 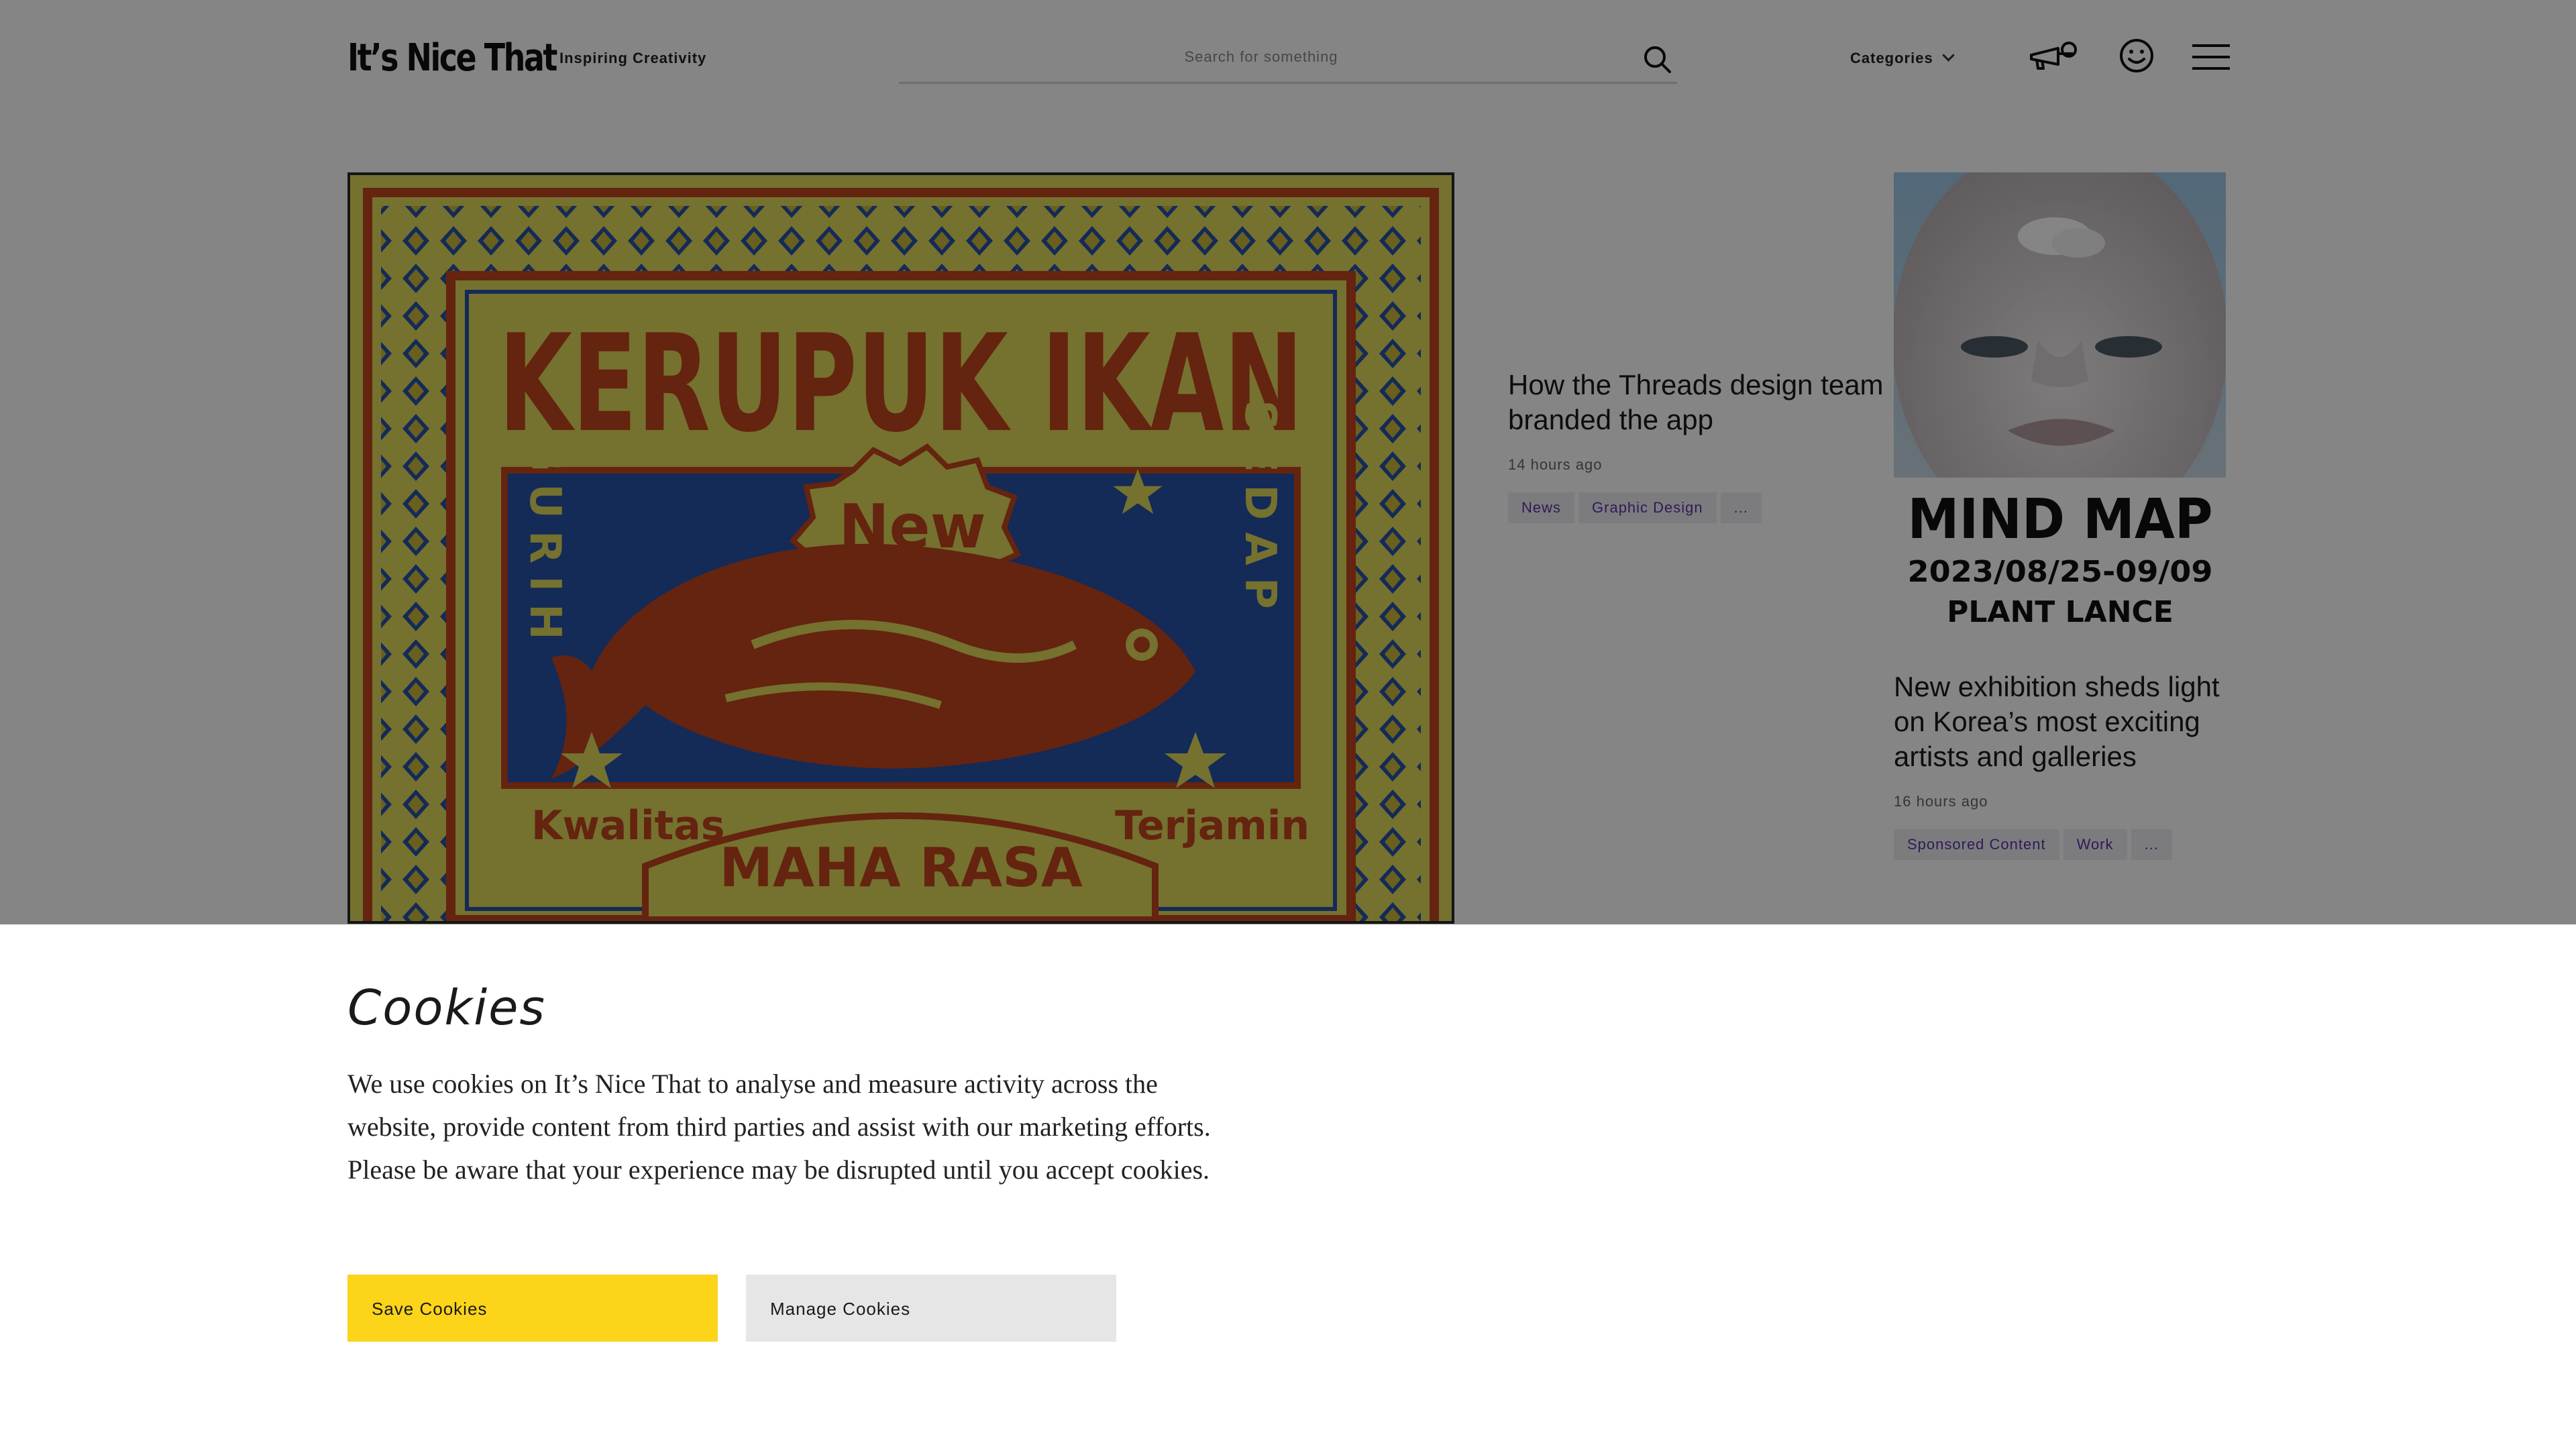 I want to click on cookie-title: Cookies, so click(x=446, y=1007).